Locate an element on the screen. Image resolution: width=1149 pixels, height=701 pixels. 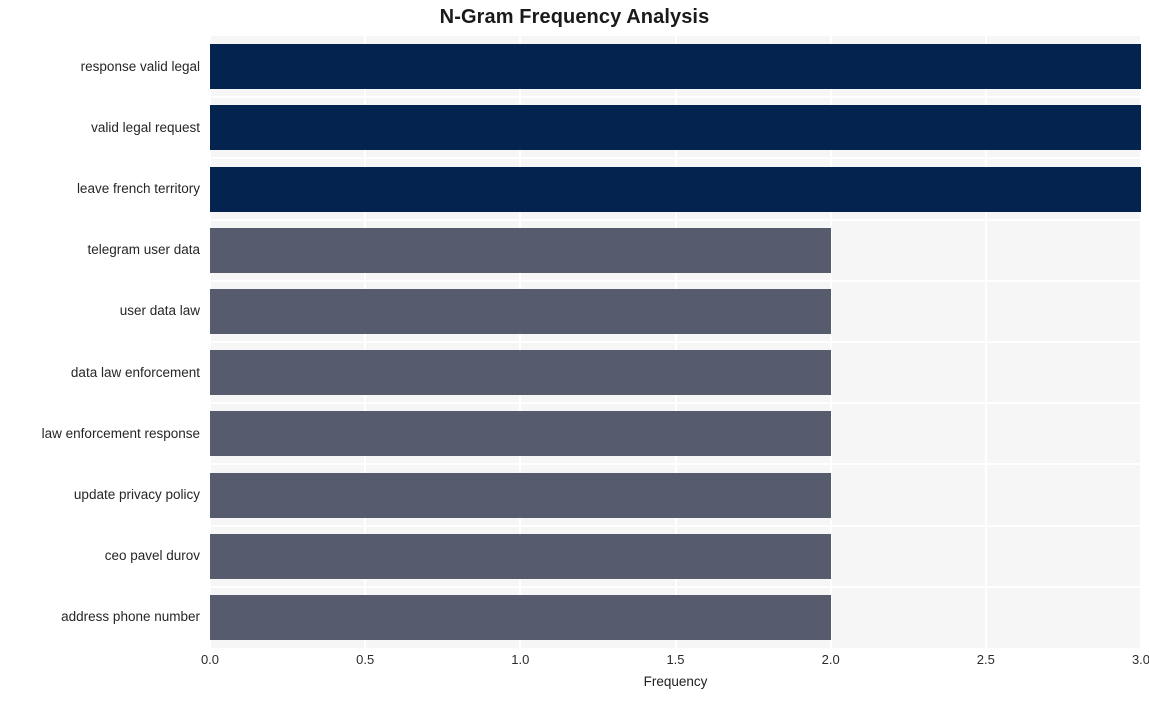
x-axis-tick-label: 0.0 is located at coordinates (210, 659).